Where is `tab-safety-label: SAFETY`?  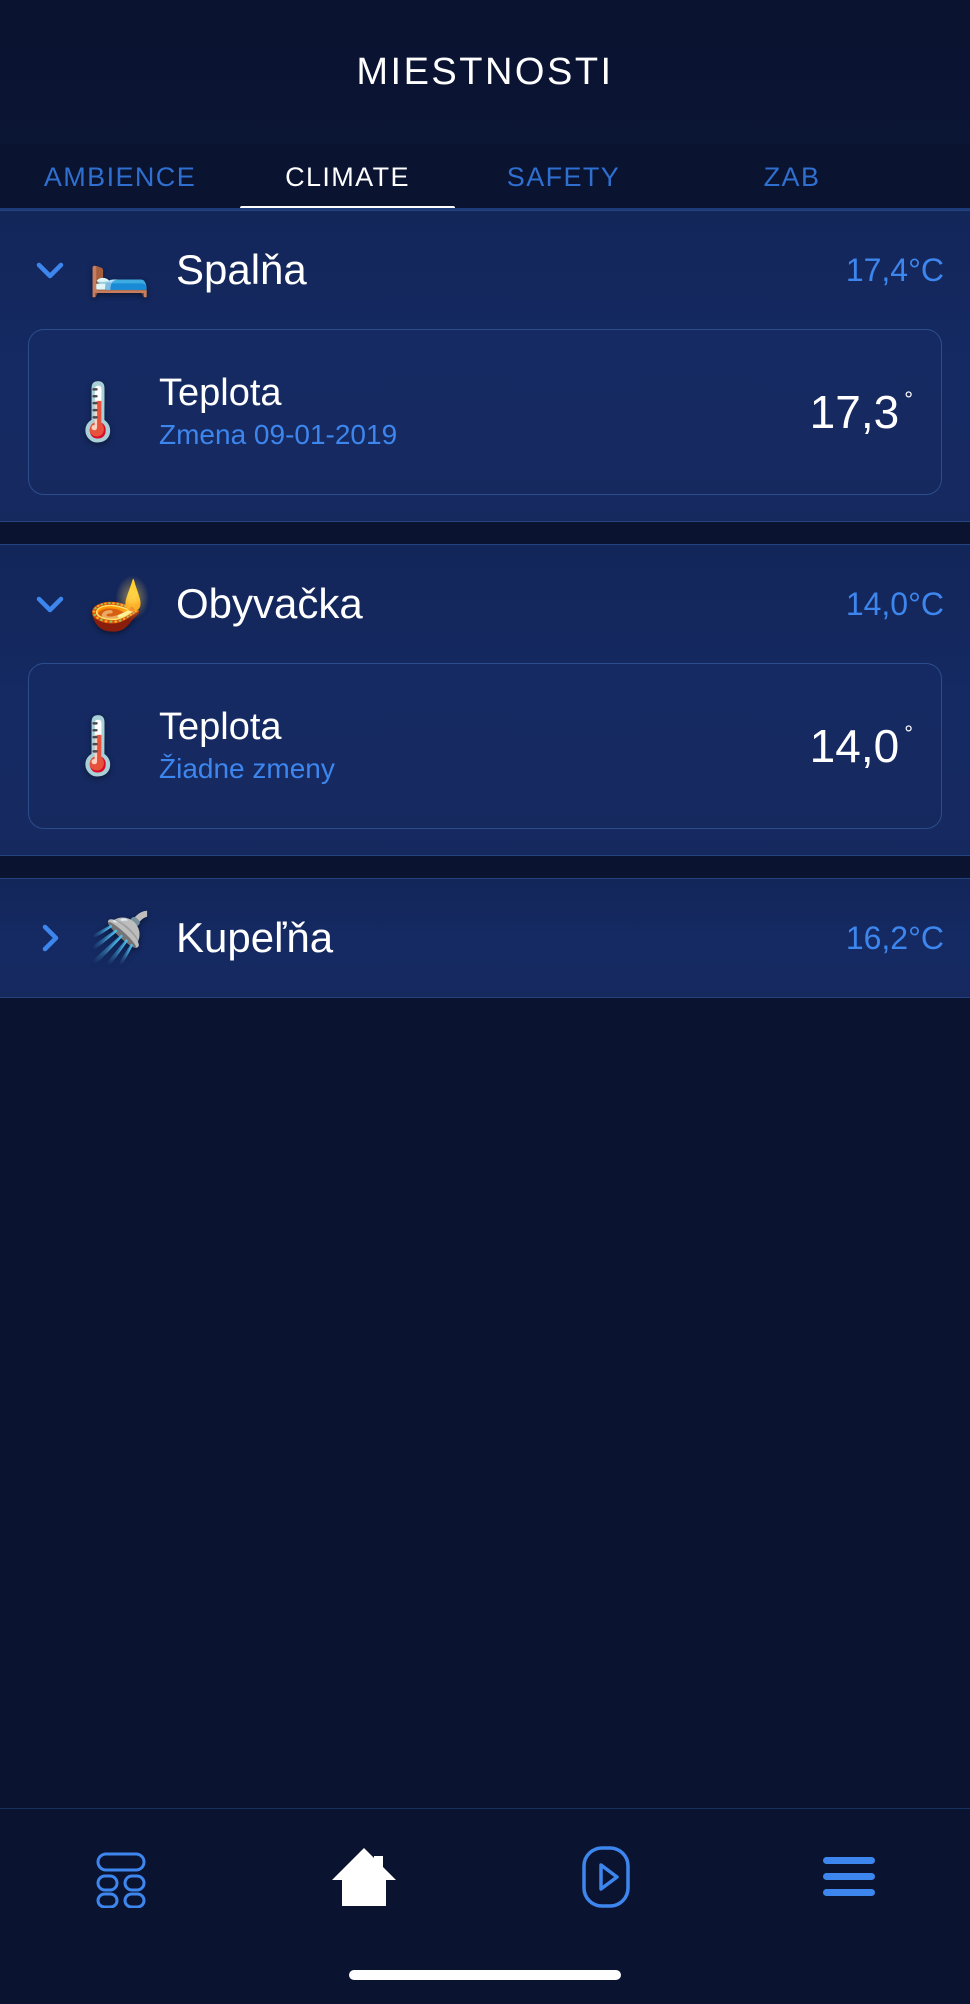 tab-safety-label: SAFETY is located at coordinates (563, 176).